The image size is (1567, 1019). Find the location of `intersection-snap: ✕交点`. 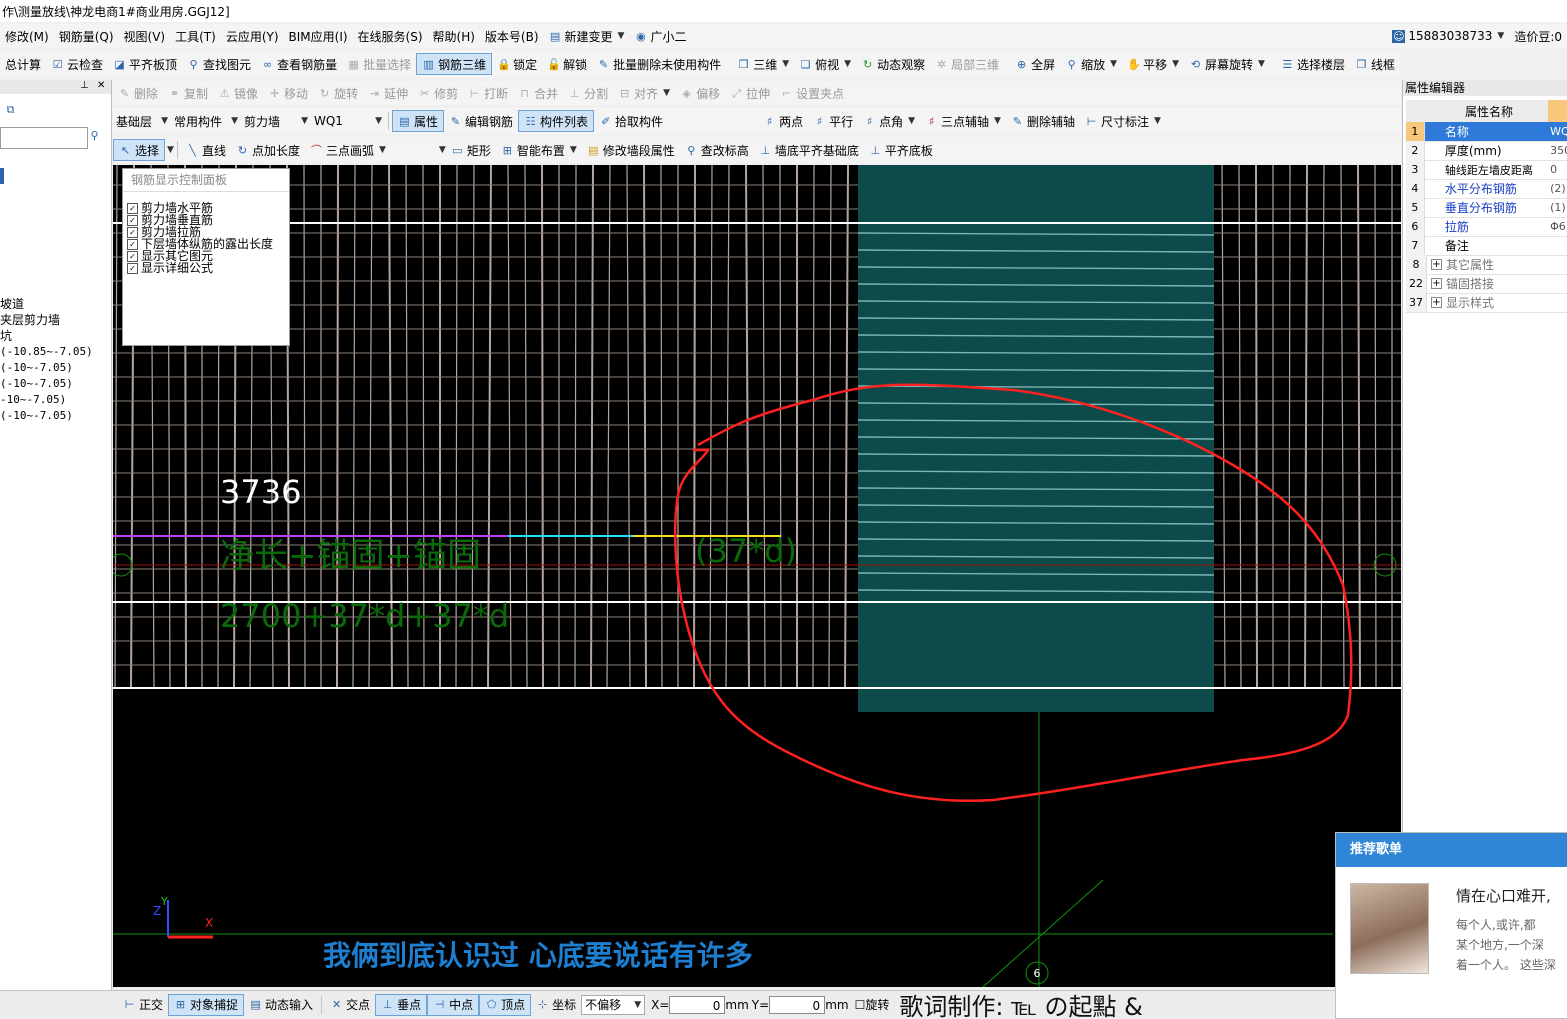

intersection-snap: ✕交点 is located at coordinates (350, 1005).